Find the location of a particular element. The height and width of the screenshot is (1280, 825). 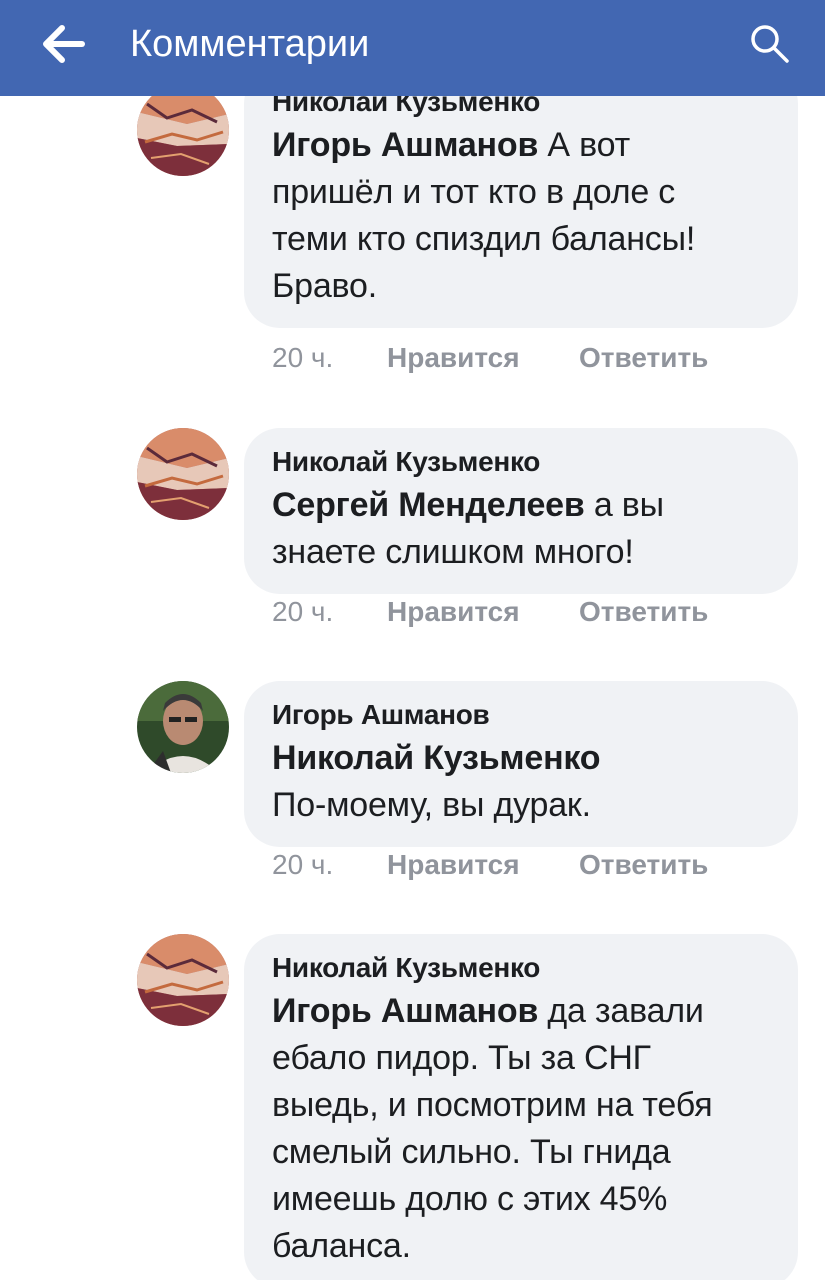

page-title: Комментарии is located at coordinates (250, 44).